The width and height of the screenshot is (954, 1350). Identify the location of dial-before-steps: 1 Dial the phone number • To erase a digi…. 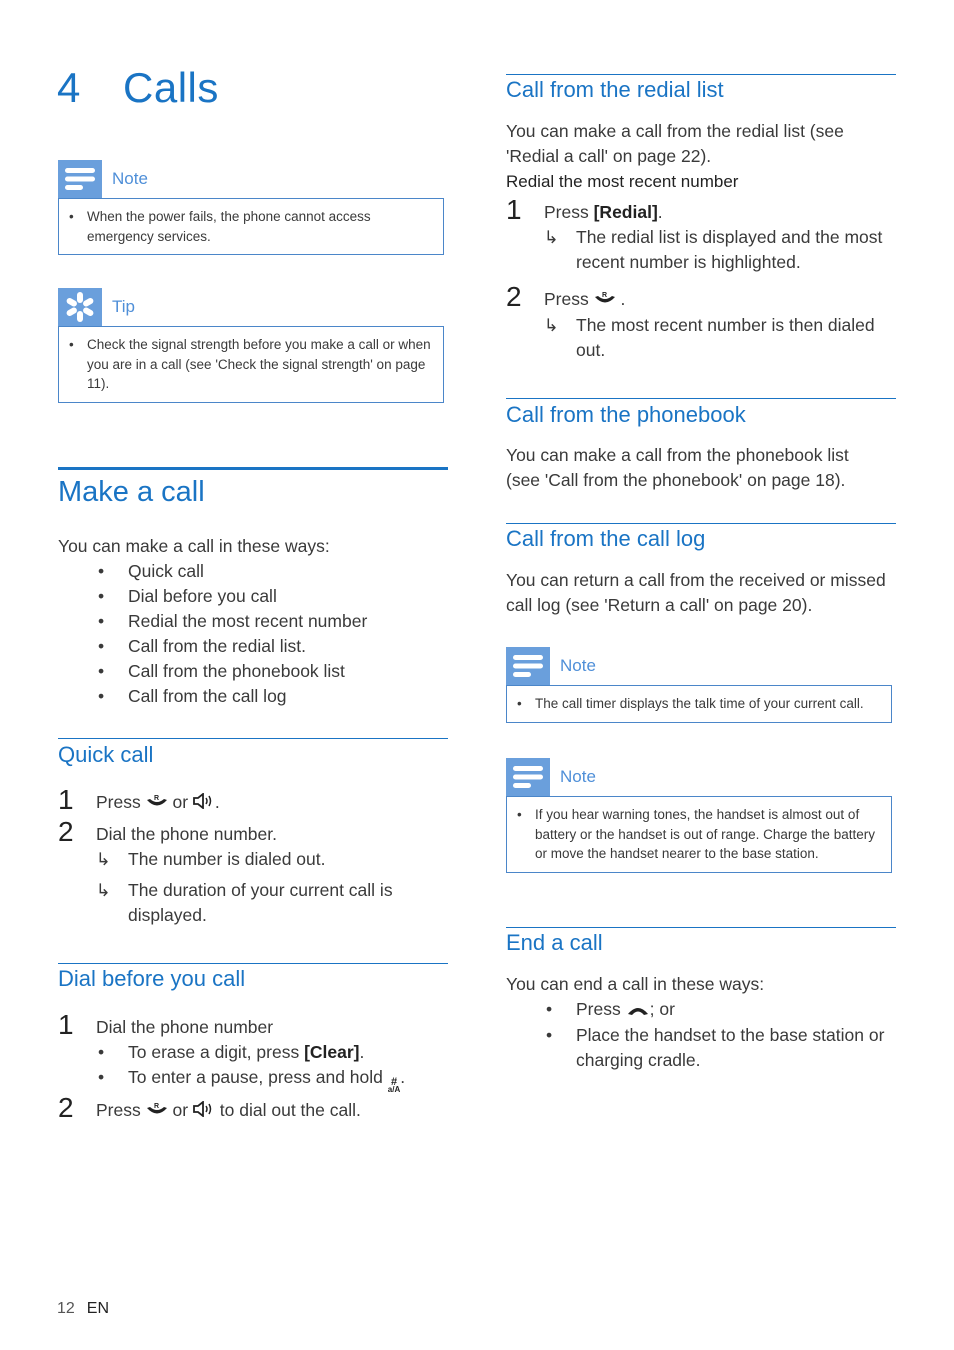
(253, 1066).